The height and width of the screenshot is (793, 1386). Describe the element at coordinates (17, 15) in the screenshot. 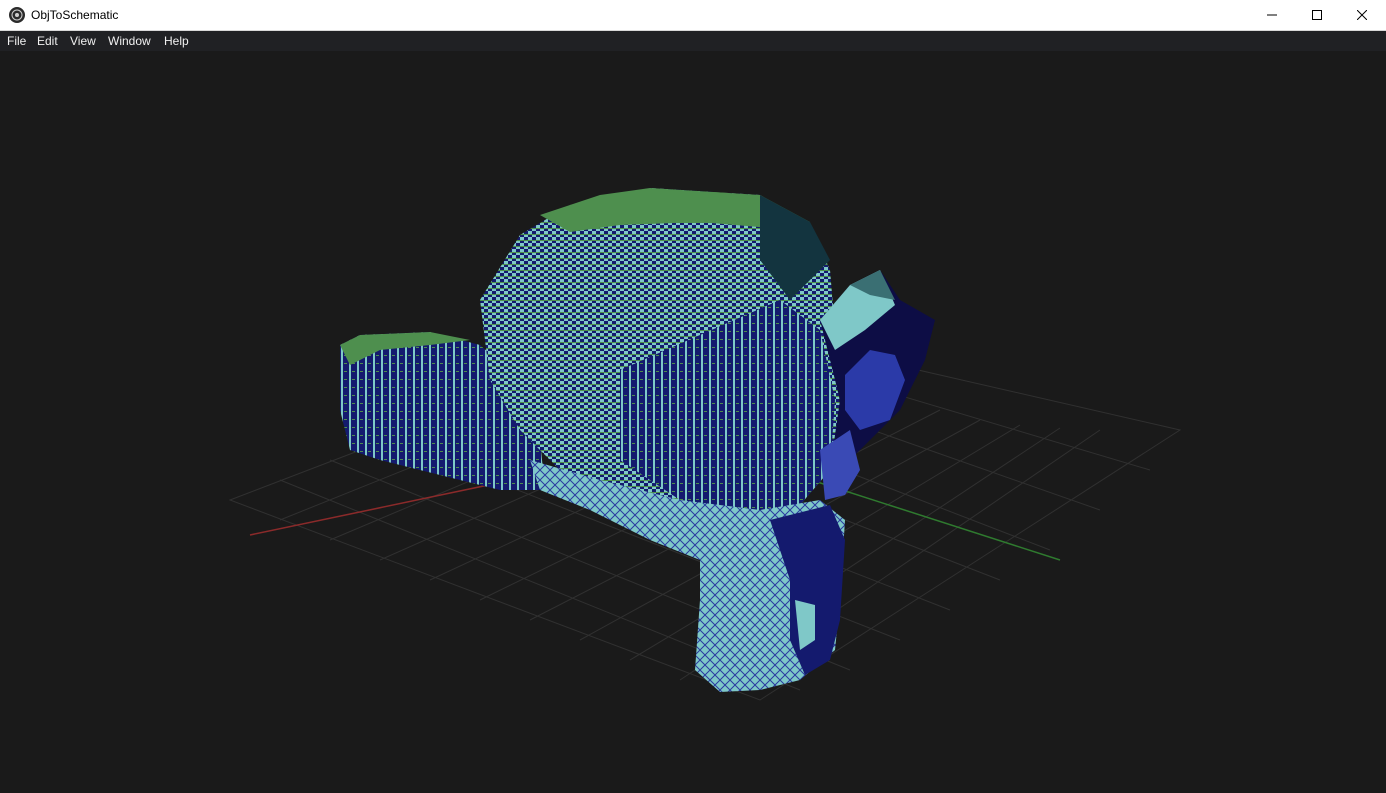

I see `app-logo-icon` at that location.